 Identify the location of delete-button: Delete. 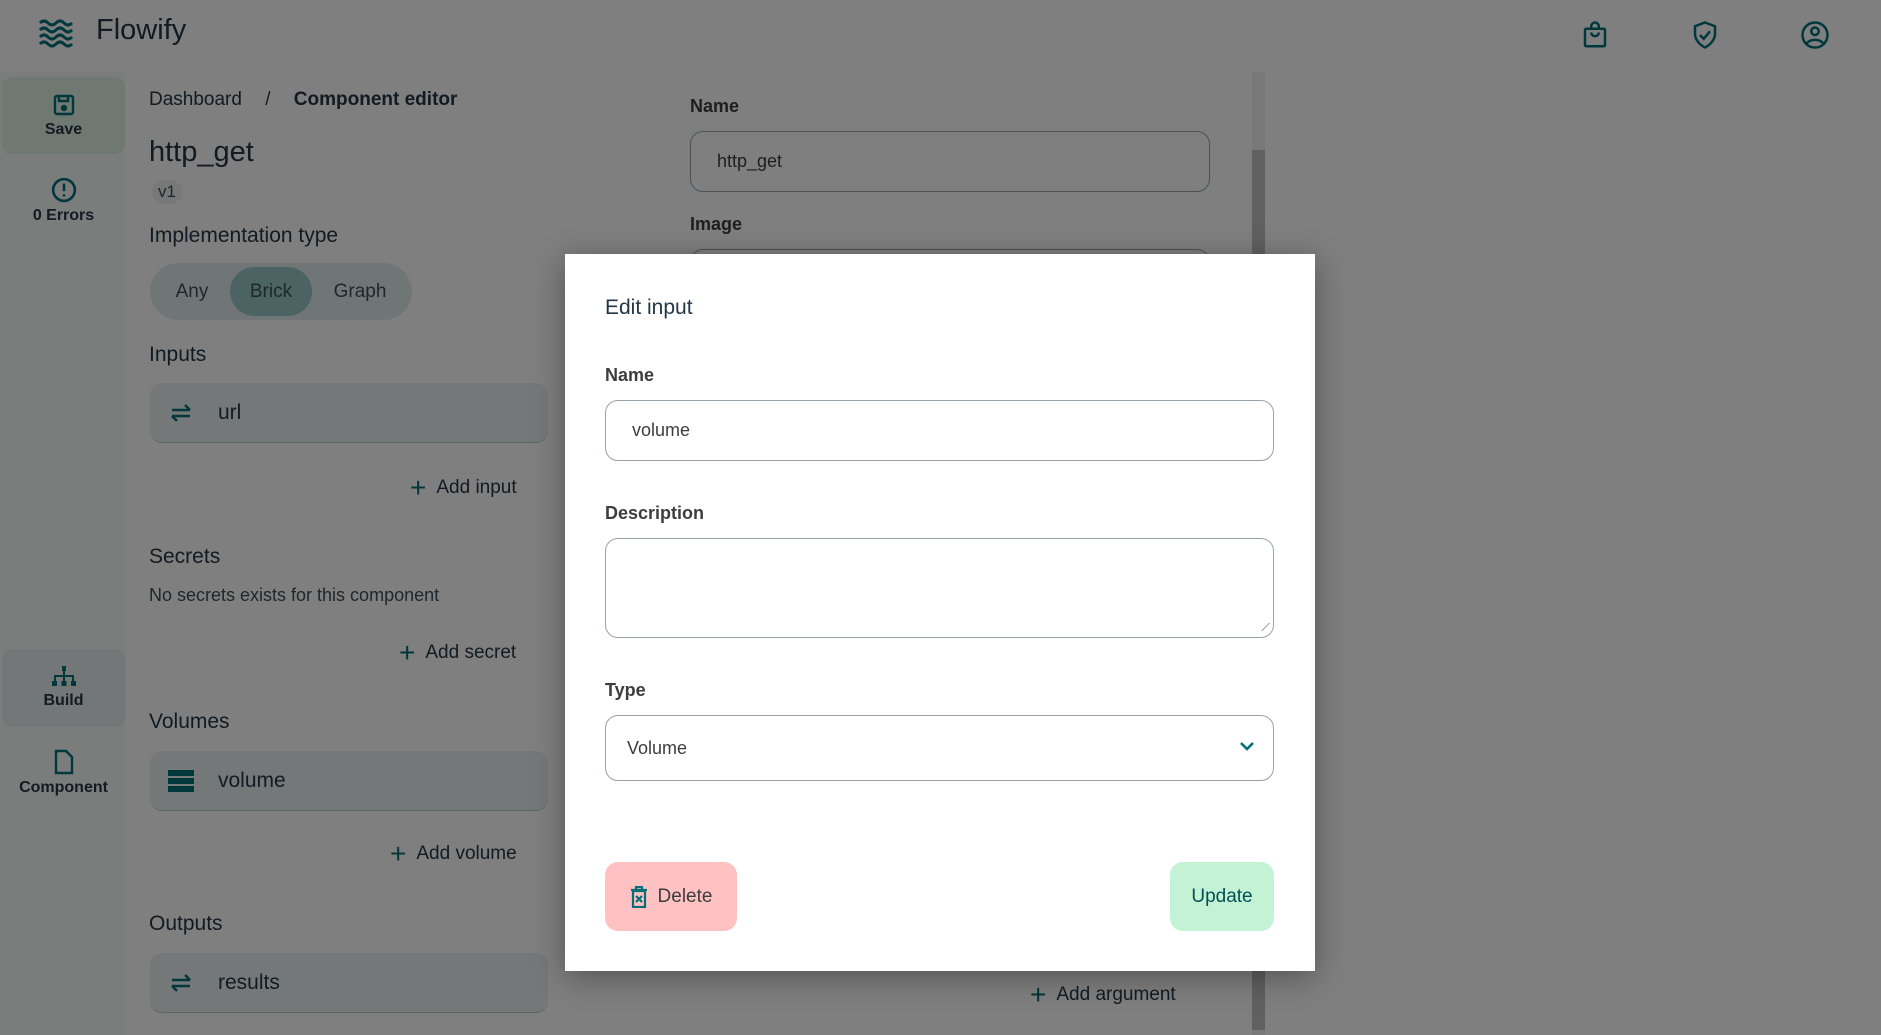
(671, 896).